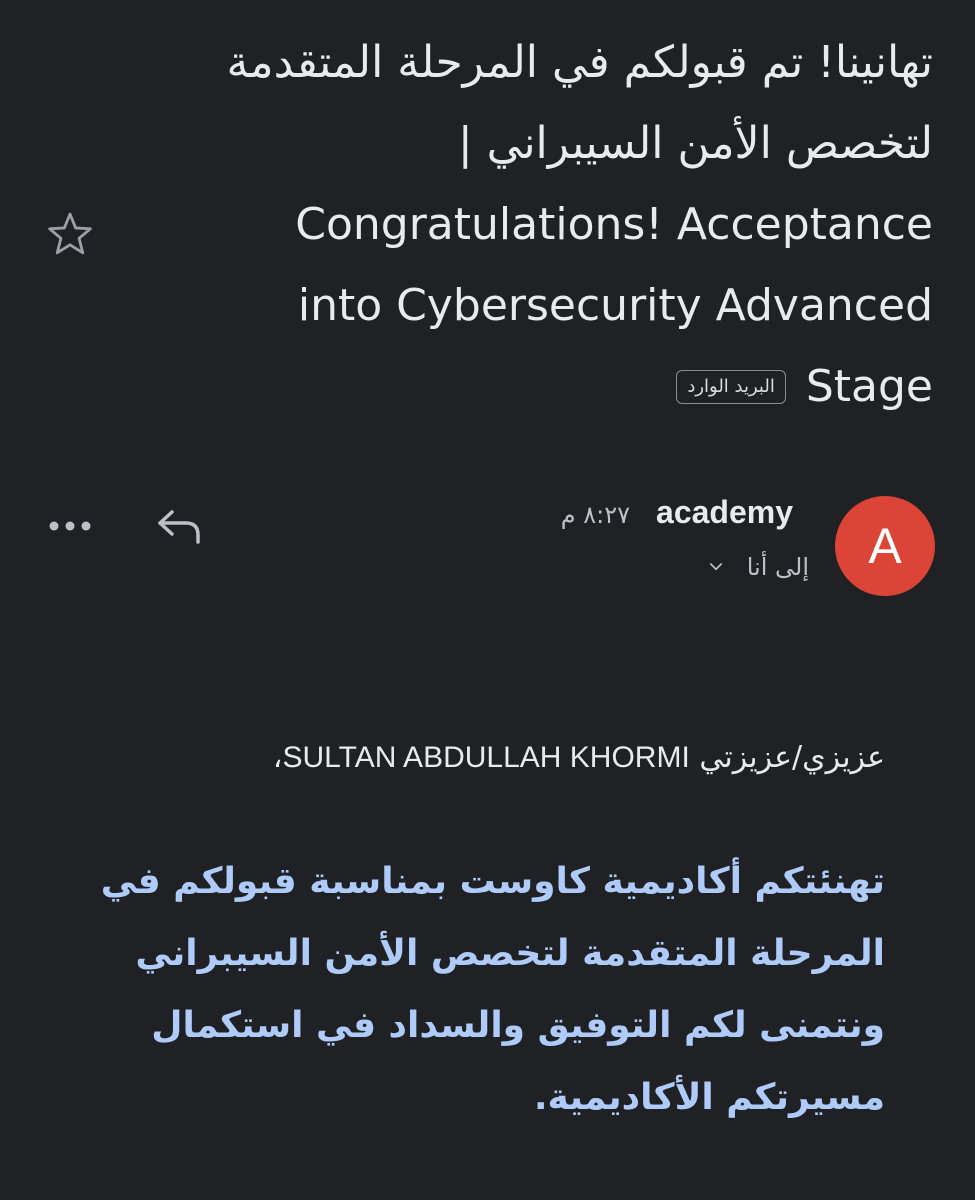 Image resolution: width=975 pixels, height=1200 pixels. Describe the element at coordinates (615, 305) in the screenshot. I see `subject-line-4: into Cybersecurity Advanced` at that location.